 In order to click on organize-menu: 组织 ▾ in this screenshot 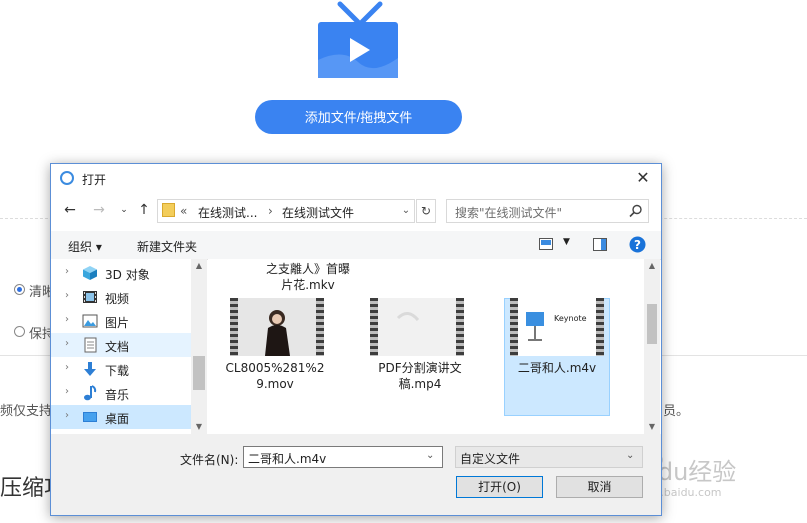, I will do `click(85, 246)`.